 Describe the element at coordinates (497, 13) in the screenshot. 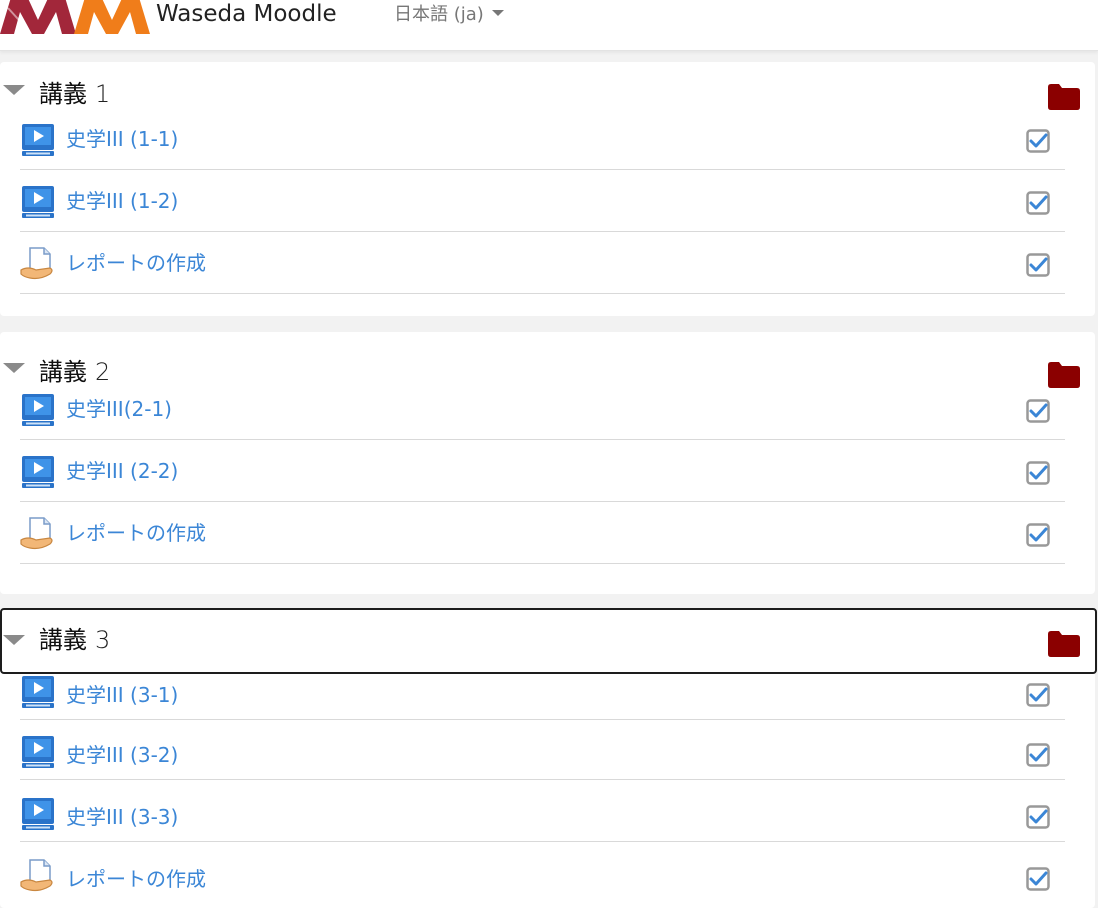

I see `chevron-down-icon` at that location.